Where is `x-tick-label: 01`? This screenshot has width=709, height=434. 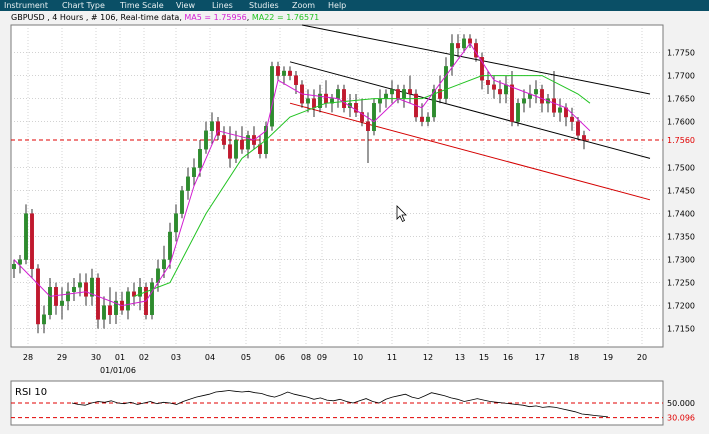 x-tick-label: 01 is located at coordinates (120, 357).